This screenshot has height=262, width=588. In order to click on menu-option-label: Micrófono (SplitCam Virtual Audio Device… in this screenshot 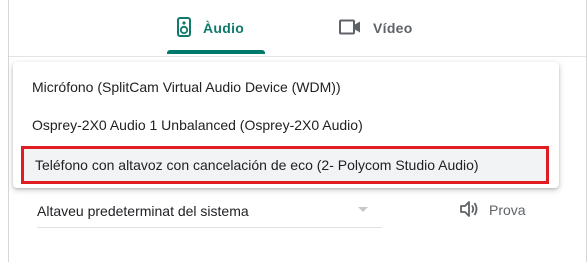, I will do `click(186, 87)`.